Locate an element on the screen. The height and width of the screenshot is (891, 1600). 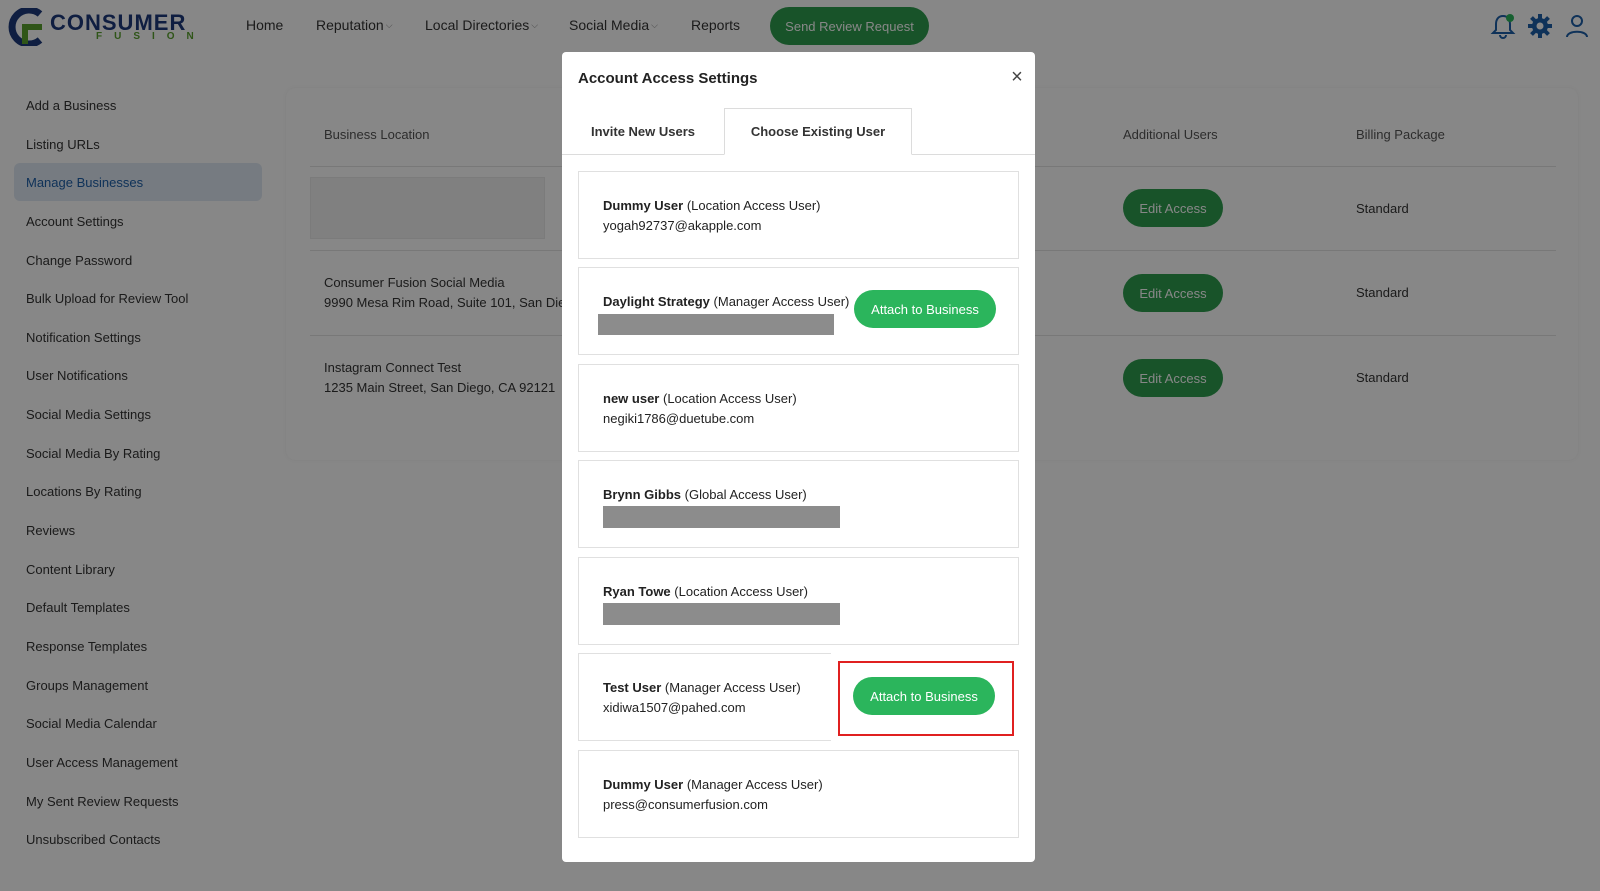
user-heading: Test User (Manager Access User) is located at coordinates (702, 687).